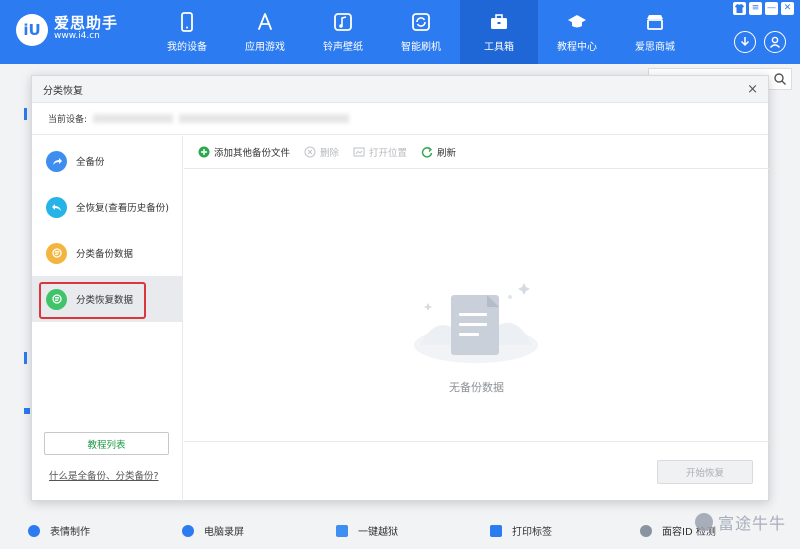  What do you see at coordinates (787, 8) in the screenshot?
I see `close-window-button: ✕` at bounding box center [787, 8].